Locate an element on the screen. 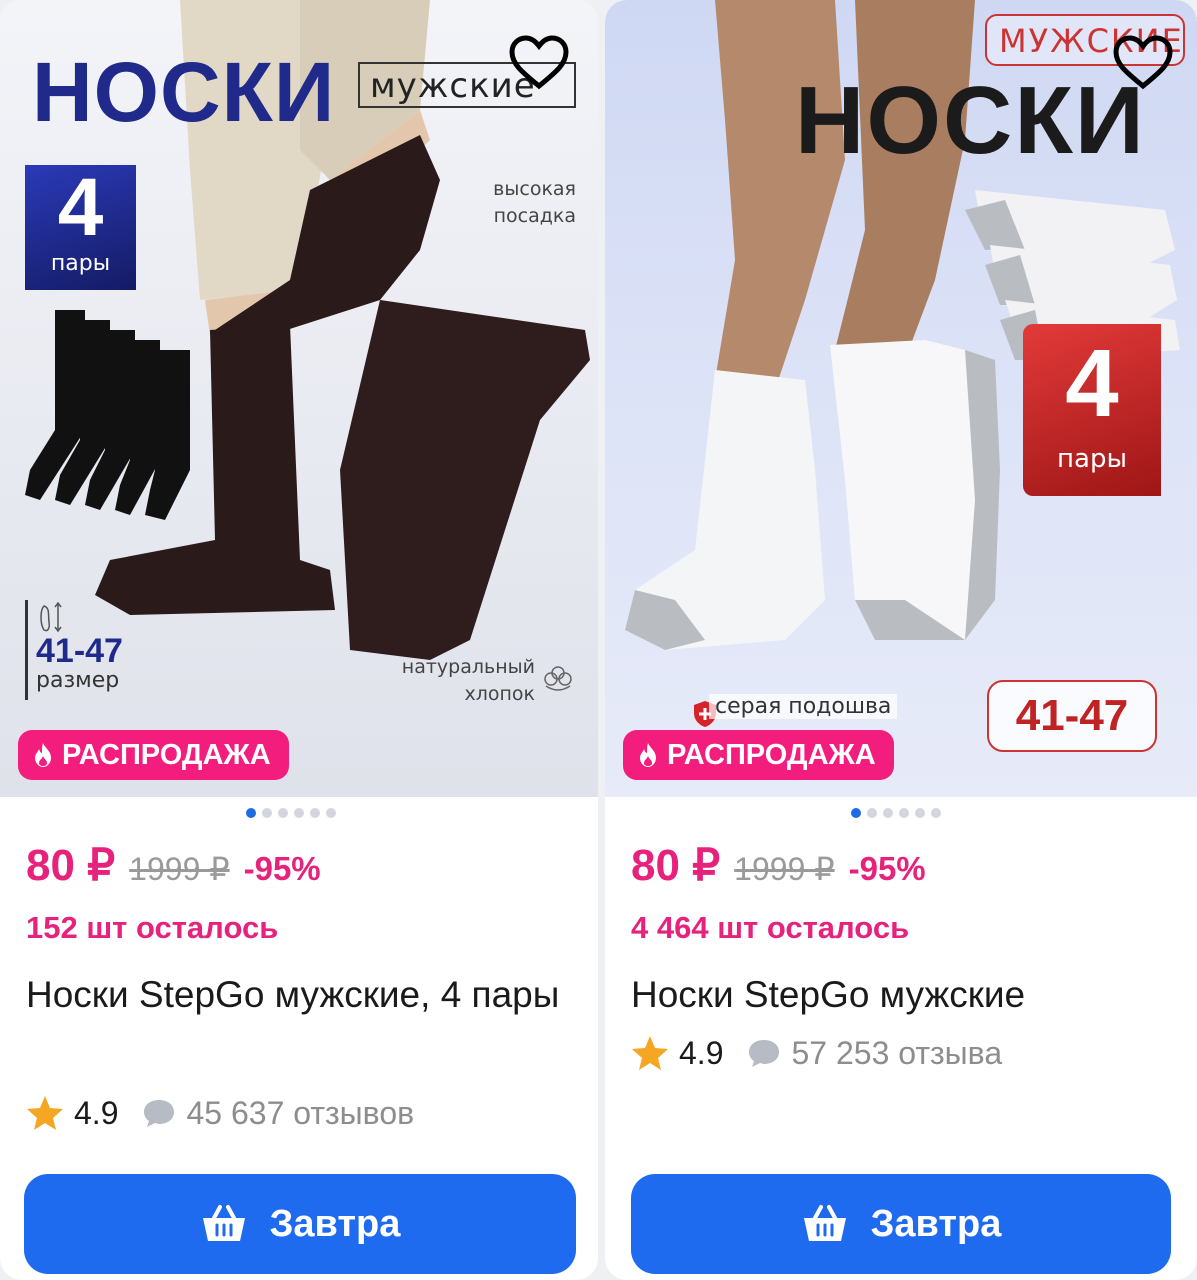 The image size is (1197, 1280). feature-note: серая подошва is located at coordinates (803, 706).